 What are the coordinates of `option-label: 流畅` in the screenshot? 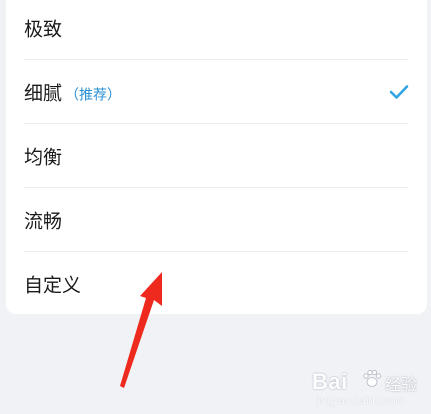 It's located at (43, 221).